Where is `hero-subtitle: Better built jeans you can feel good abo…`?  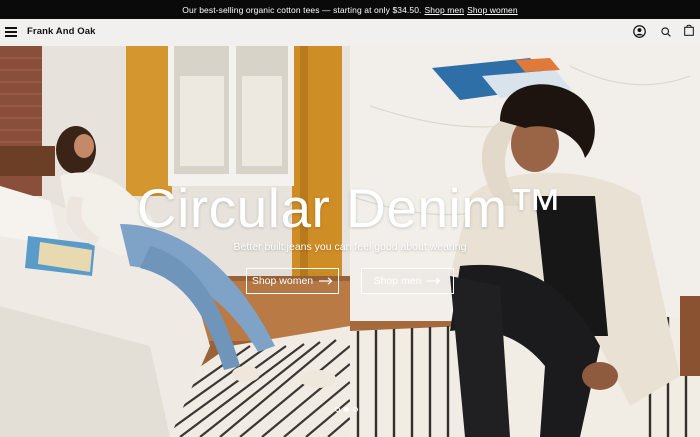
hero-subtitle: Better built jeans you can feel good abo… is located at coordinates (350, 247).